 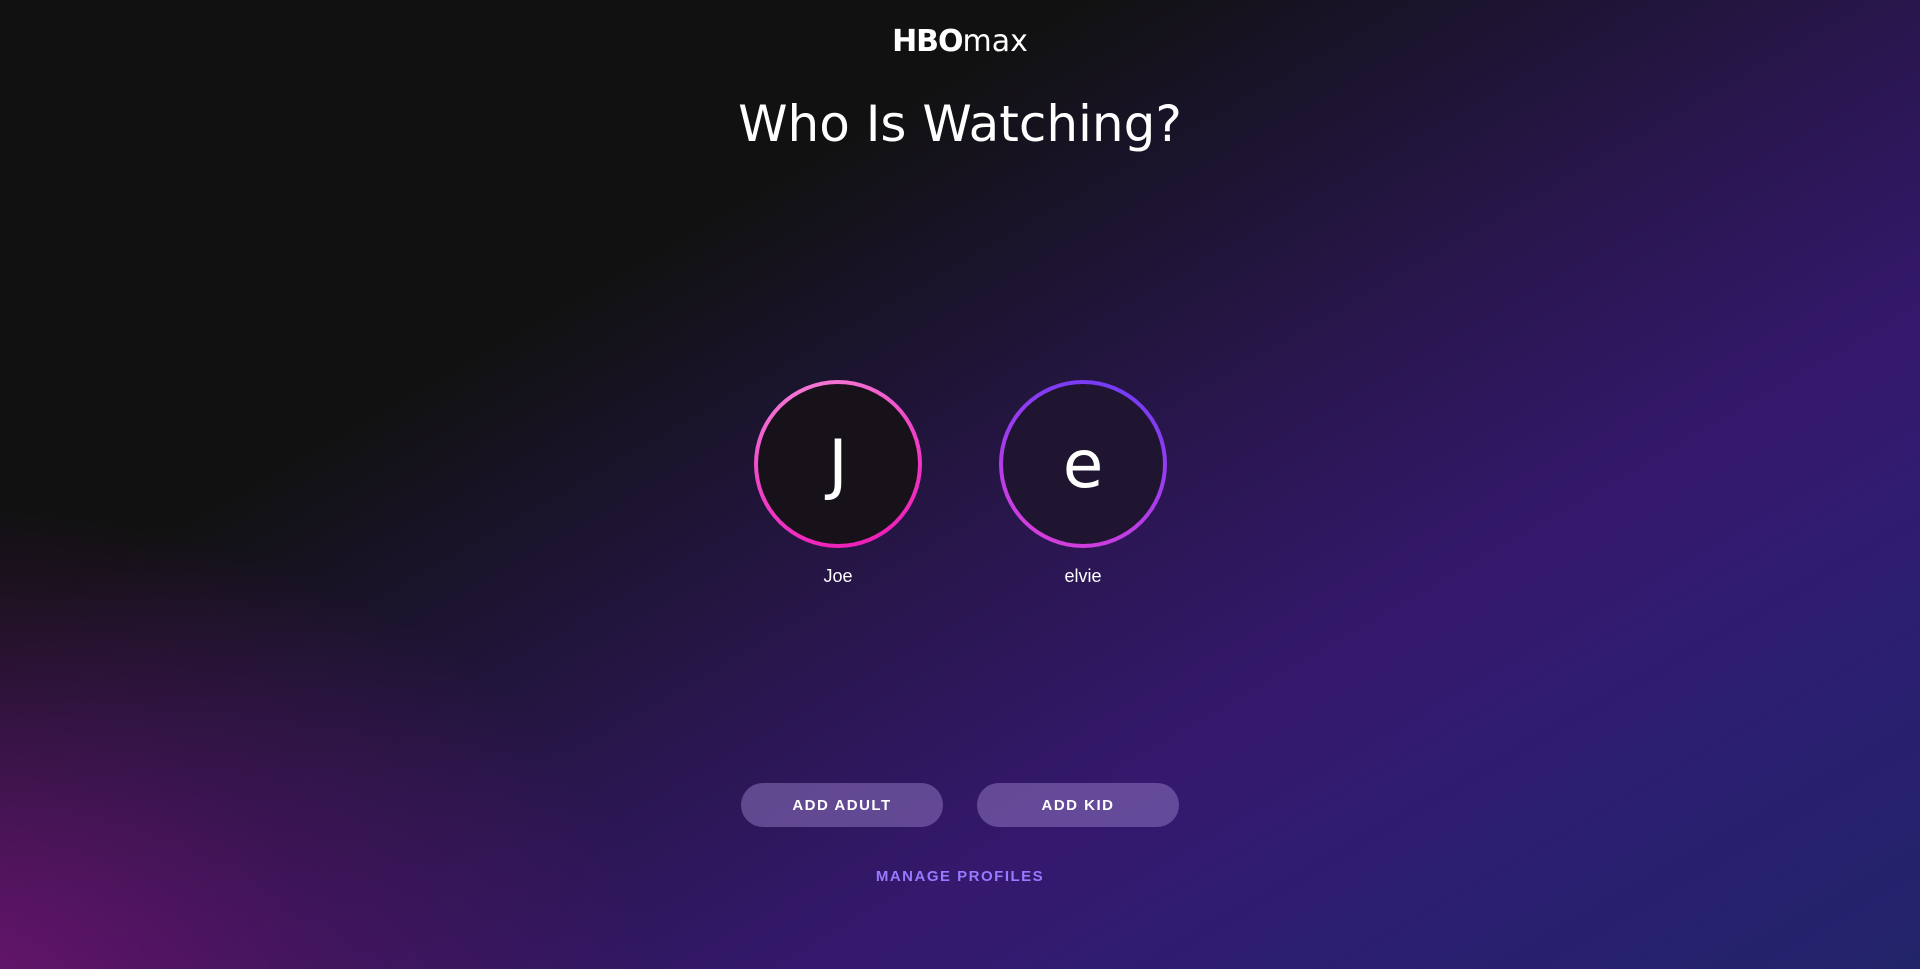 I want to click on avatar-initial: e, so click(x=1083, y=464).